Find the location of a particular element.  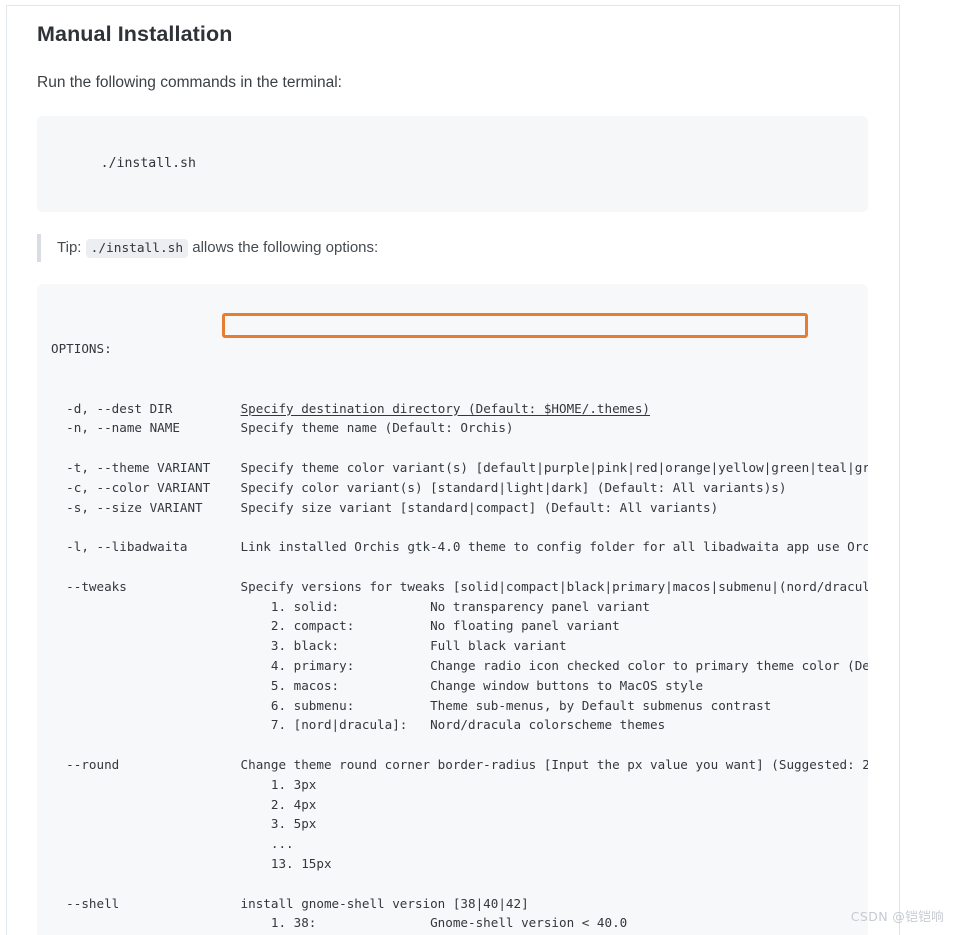

article-frame-top-border is located at coordinates (453, 5).